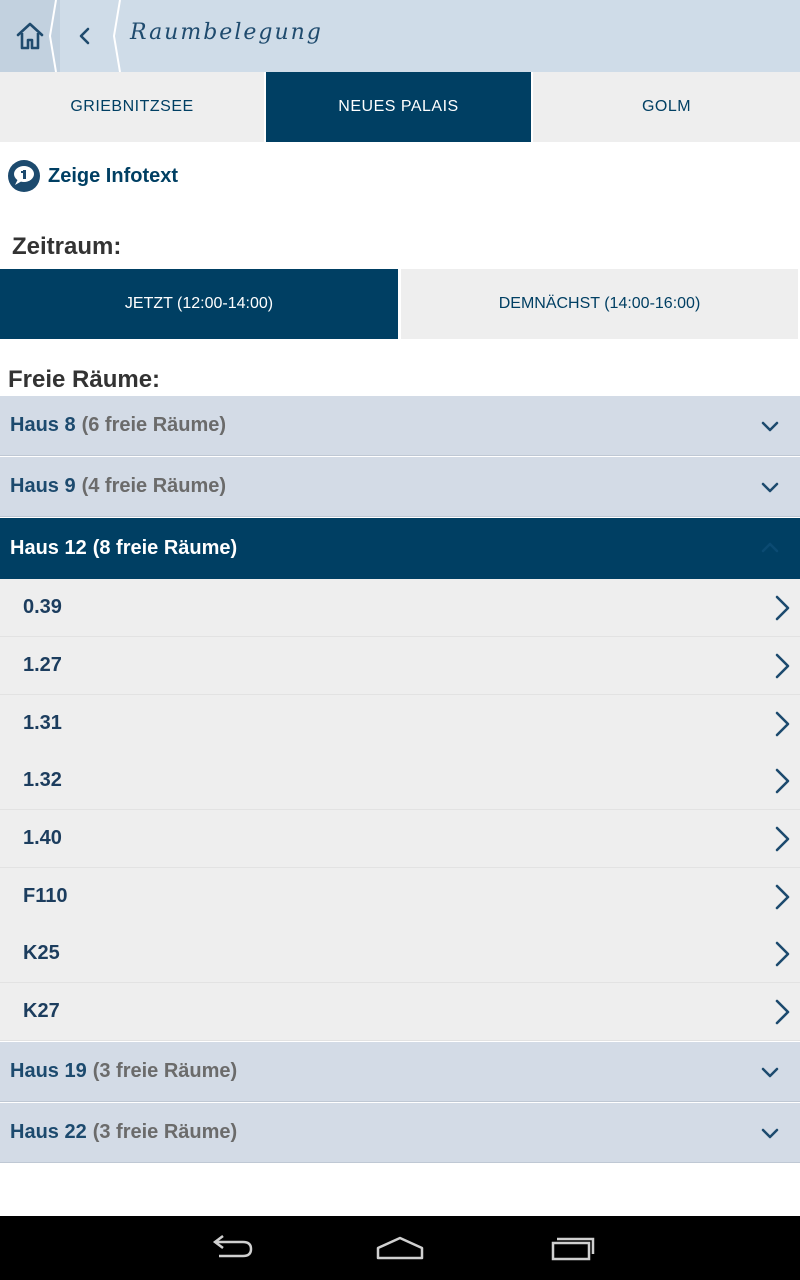 The height and width of the screenshot is (1280, 800). Describe the element at coordinates (400, 839) in the screenshot. I see `room-item: 1.40` at that location.